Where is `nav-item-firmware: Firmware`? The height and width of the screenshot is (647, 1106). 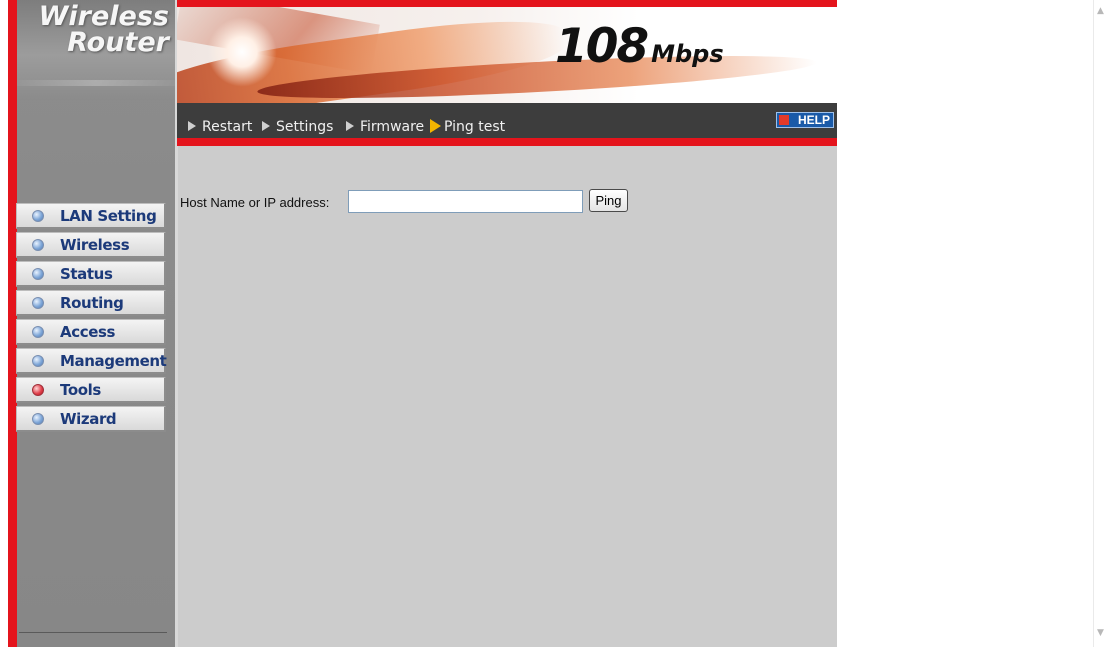 nav-item-firmware: Firmware is located at coordinates (385, 127).